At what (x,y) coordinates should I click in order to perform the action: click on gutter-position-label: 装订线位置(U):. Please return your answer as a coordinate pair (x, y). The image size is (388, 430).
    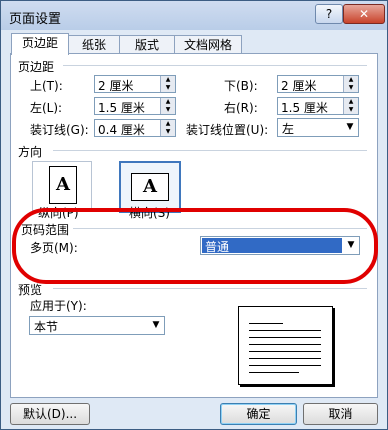
    Looking at the image, I should click on (227, 130).